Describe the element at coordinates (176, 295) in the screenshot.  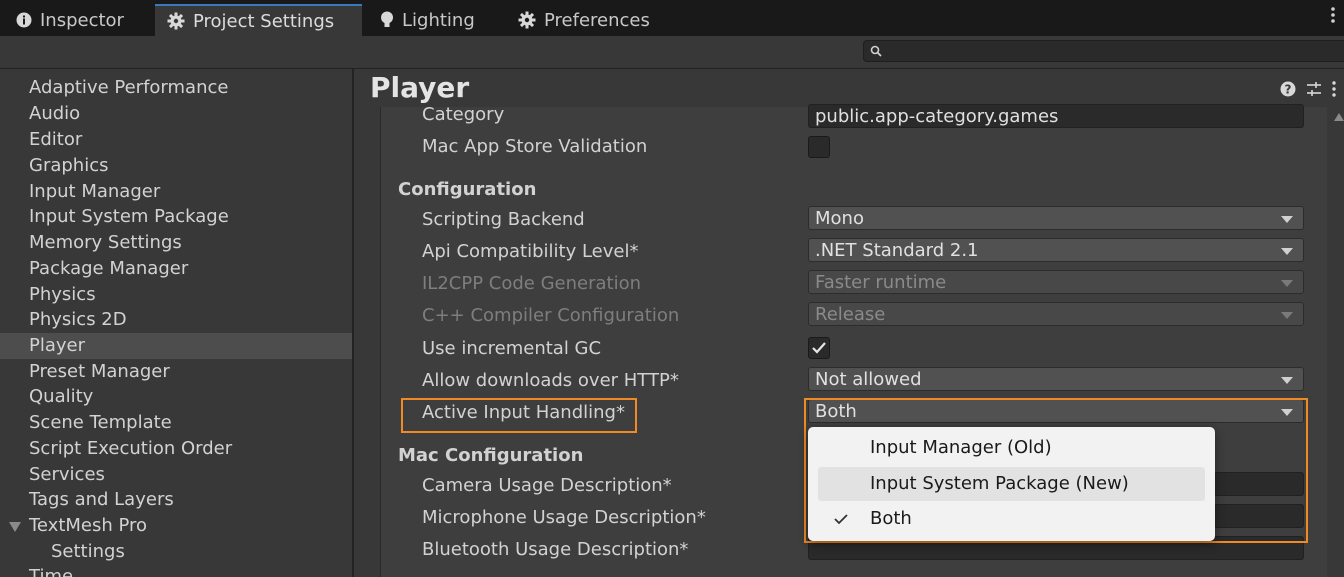
I see `sidebar-item-physics: Physics` at that location.